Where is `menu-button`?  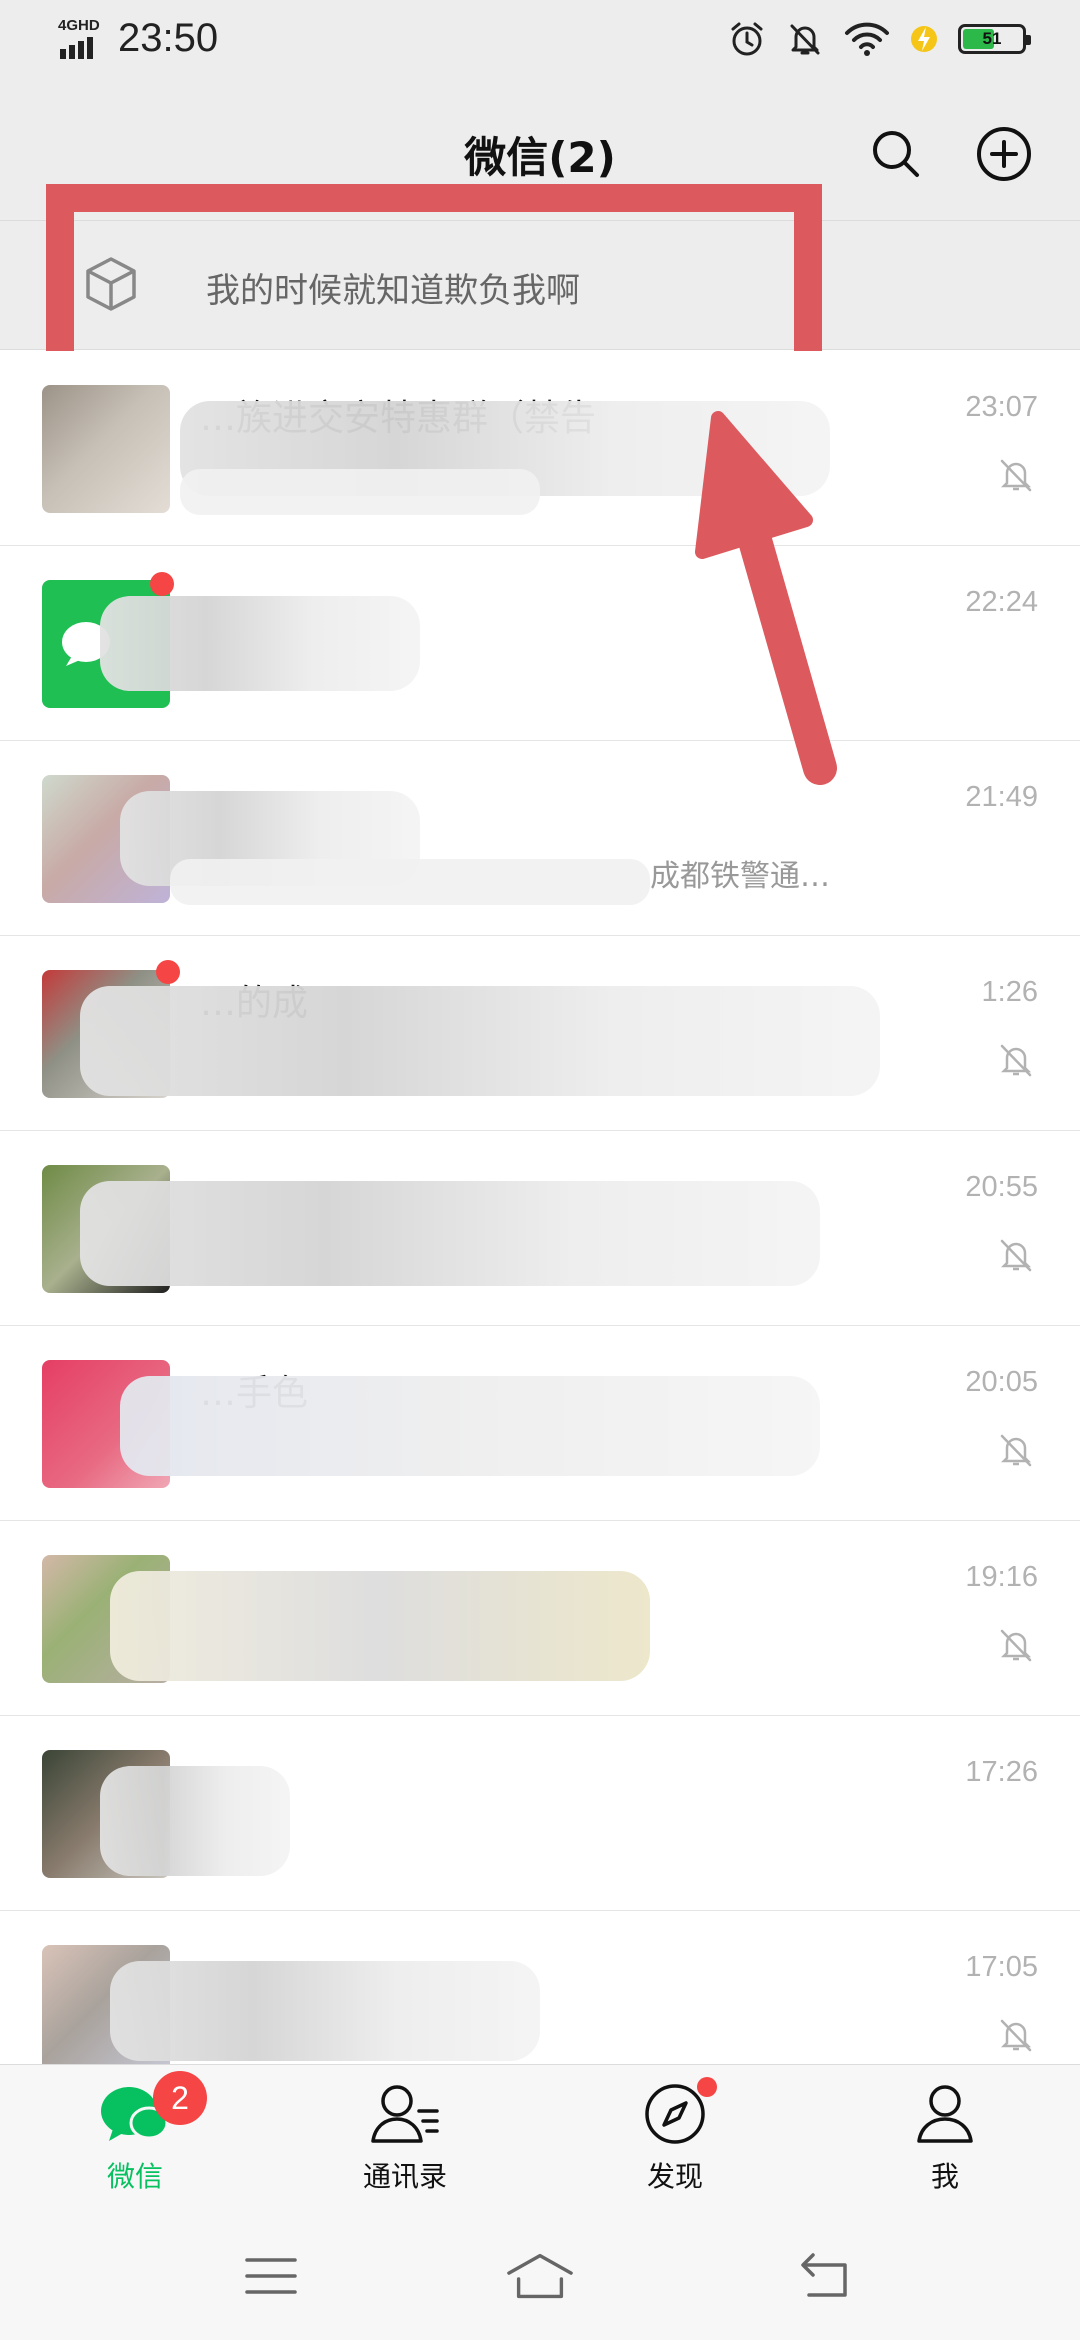
menu-button is located at coordinates (271, 2276).